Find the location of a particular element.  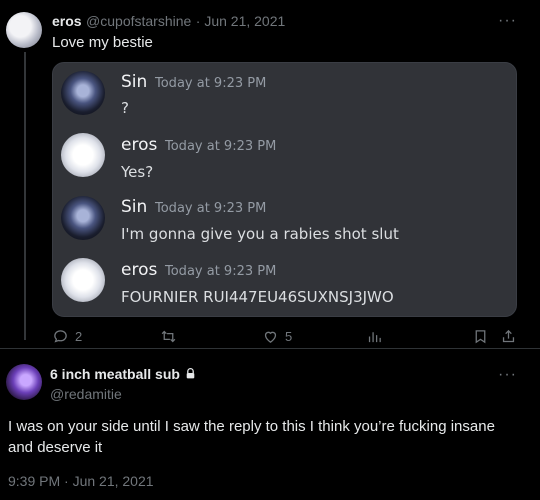

bookmark-icon is located at coordinates (480, 337).